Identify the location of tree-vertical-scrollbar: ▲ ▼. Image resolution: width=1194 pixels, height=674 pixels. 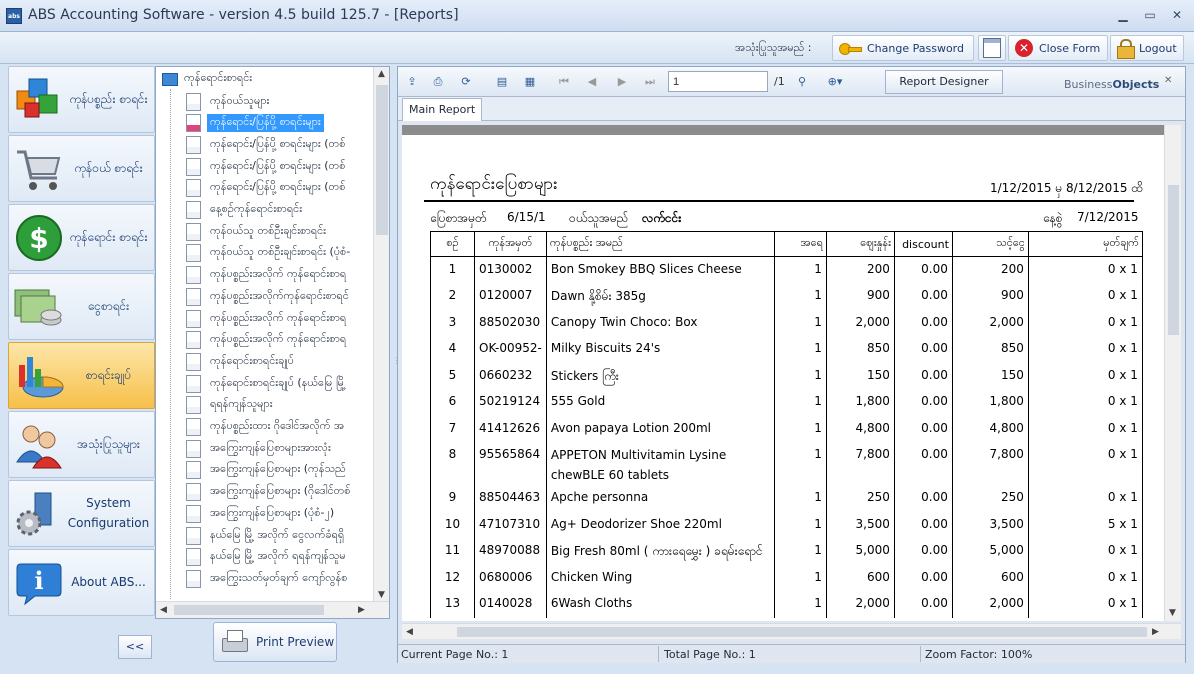
(381, 334).